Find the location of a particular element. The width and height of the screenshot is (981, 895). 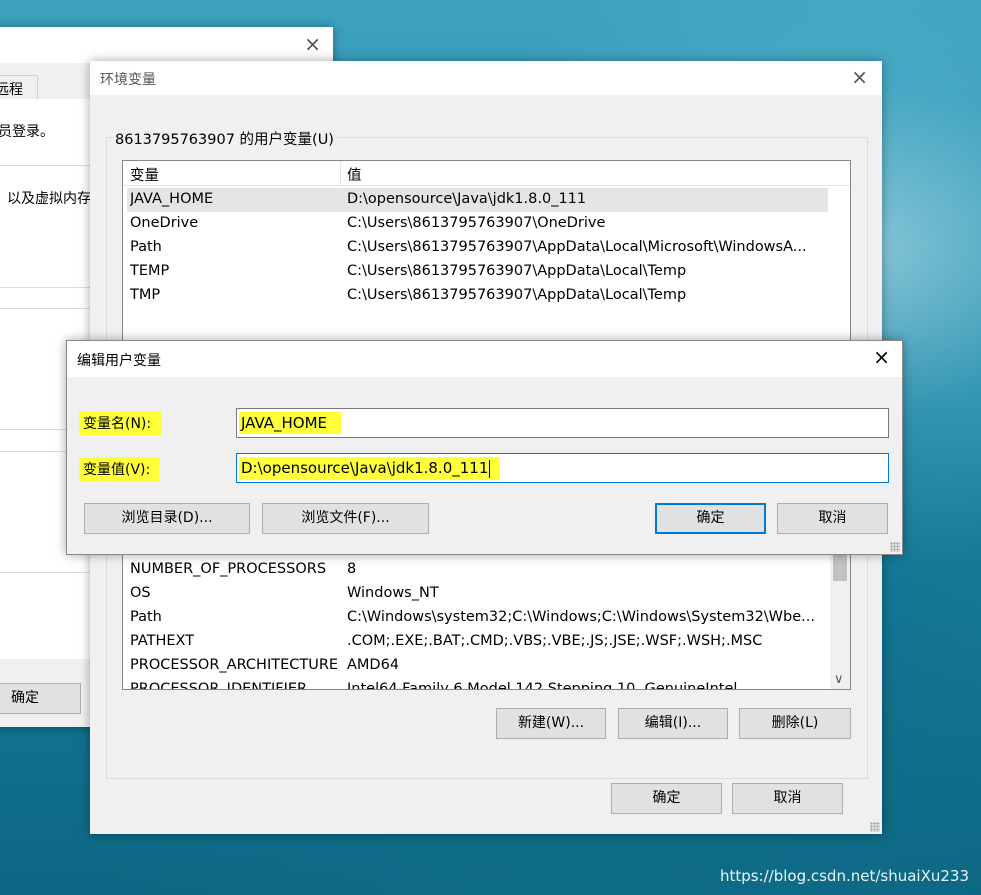

delete-button: 删除(L) is located at coordinates (795, 723).